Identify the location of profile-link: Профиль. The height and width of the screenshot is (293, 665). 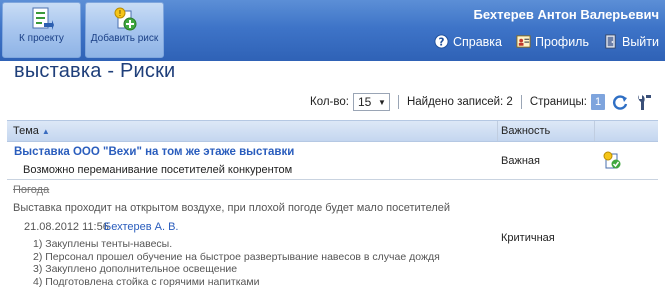
(552, 41).